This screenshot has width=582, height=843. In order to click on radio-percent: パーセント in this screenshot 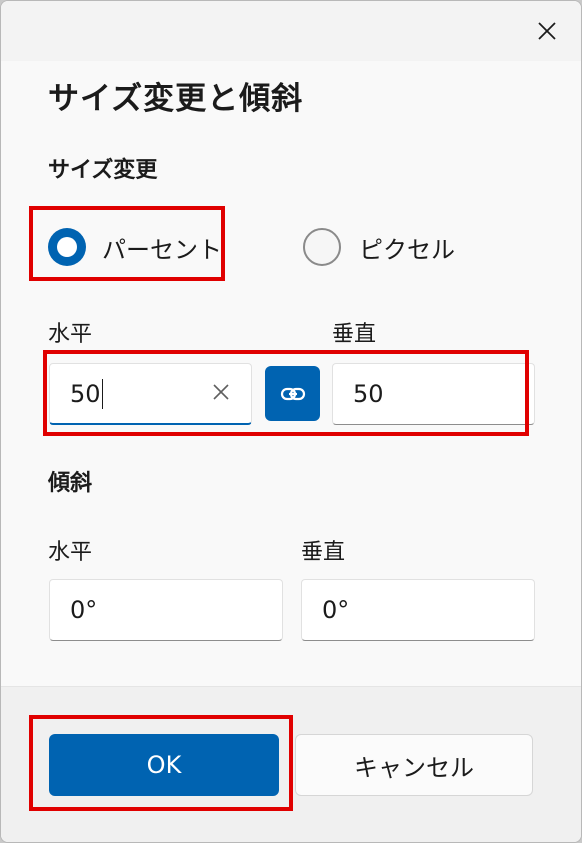, I will do `click(135, 247)`.